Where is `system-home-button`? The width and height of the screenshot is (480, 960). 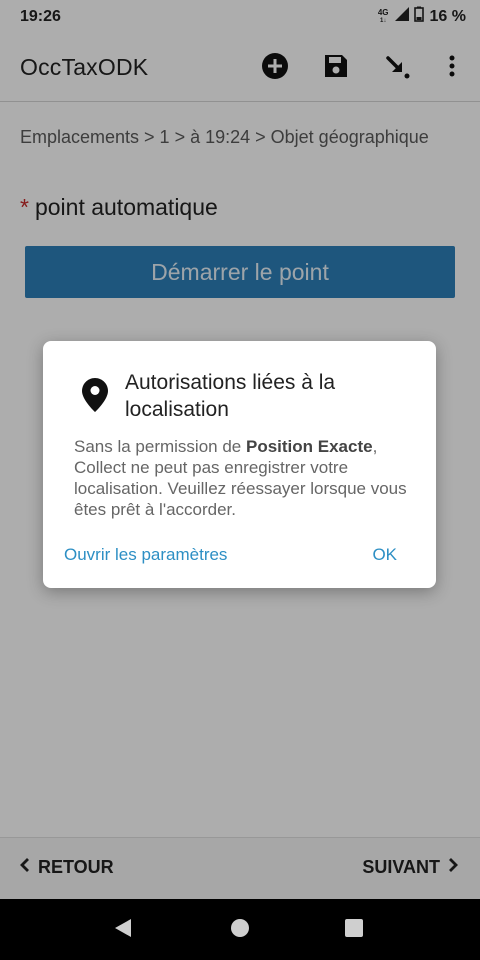 system-home-button is located at coordinates (240, 930).